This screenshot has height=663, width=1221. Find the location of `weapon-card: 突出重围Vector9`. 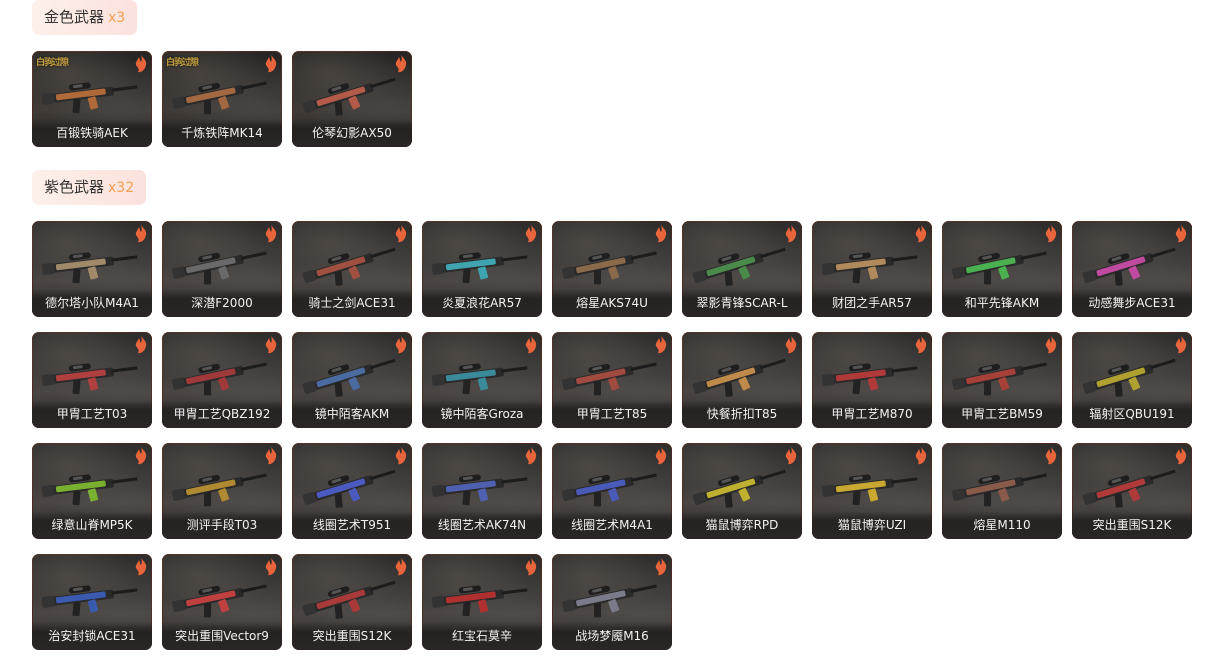

weapon-card: 突出重围Vector9 is located at coordinates (222, 602).